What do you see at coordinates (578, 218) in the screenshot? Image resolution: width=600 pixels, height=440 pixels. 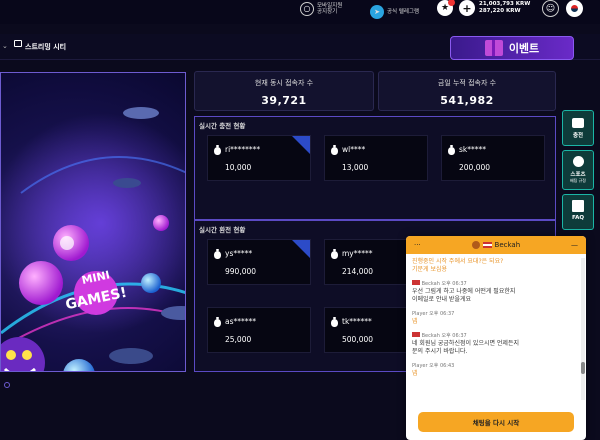 I see `side-faq-label: FAQ` at bounding box center [578, 218].